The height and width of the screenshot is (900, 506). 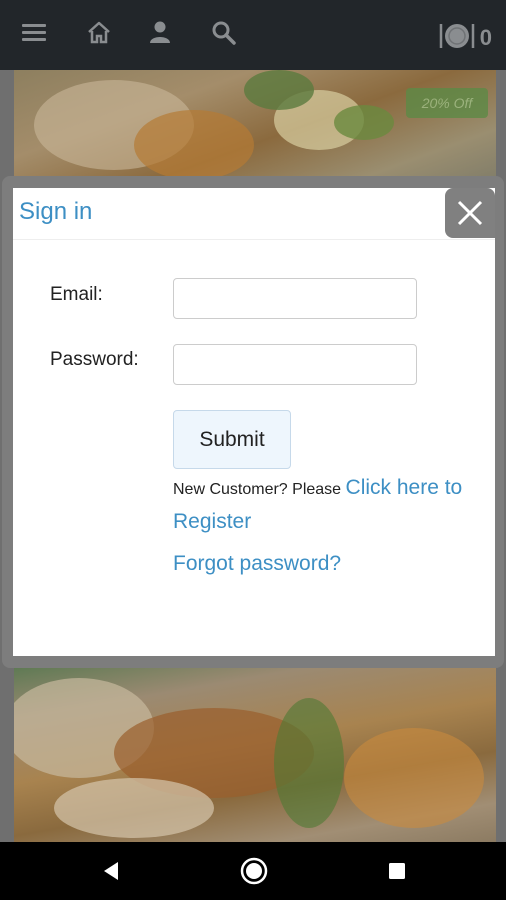 I want to click on home-circle-icon, so click(x=254, y=871).